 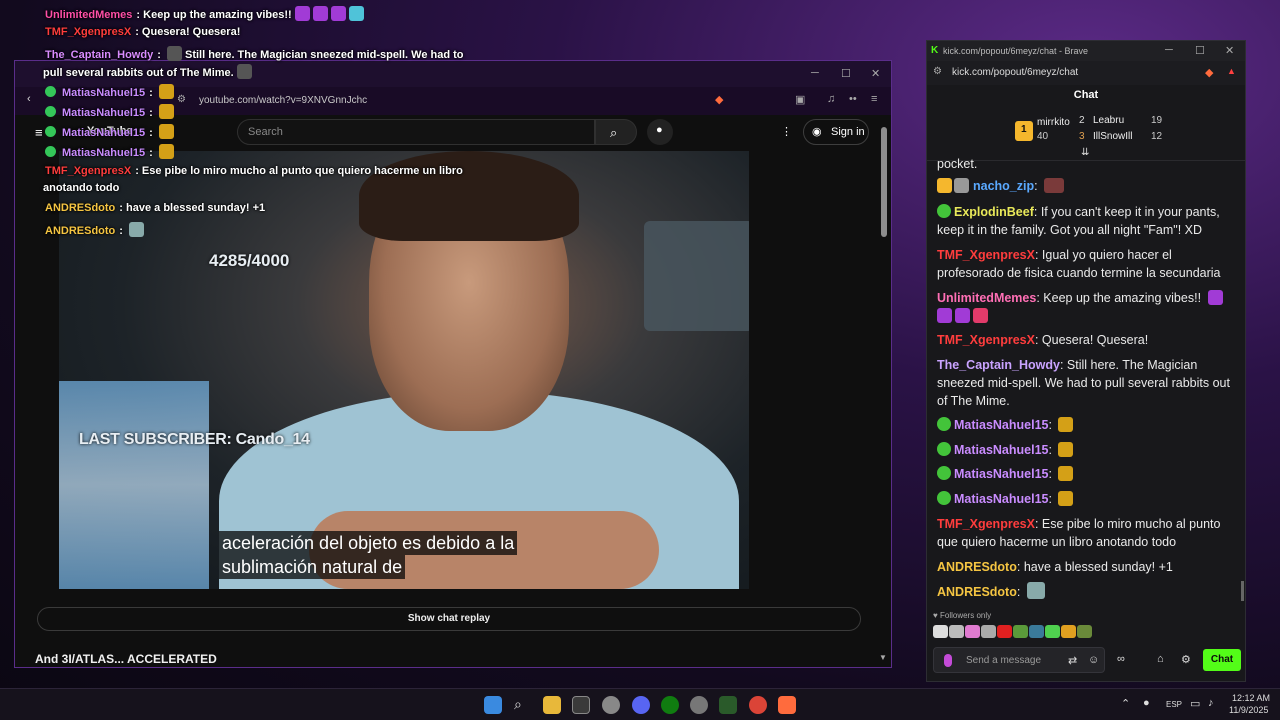 I want to click on overlay-message: anotando todo, so click(x=81, y=188).